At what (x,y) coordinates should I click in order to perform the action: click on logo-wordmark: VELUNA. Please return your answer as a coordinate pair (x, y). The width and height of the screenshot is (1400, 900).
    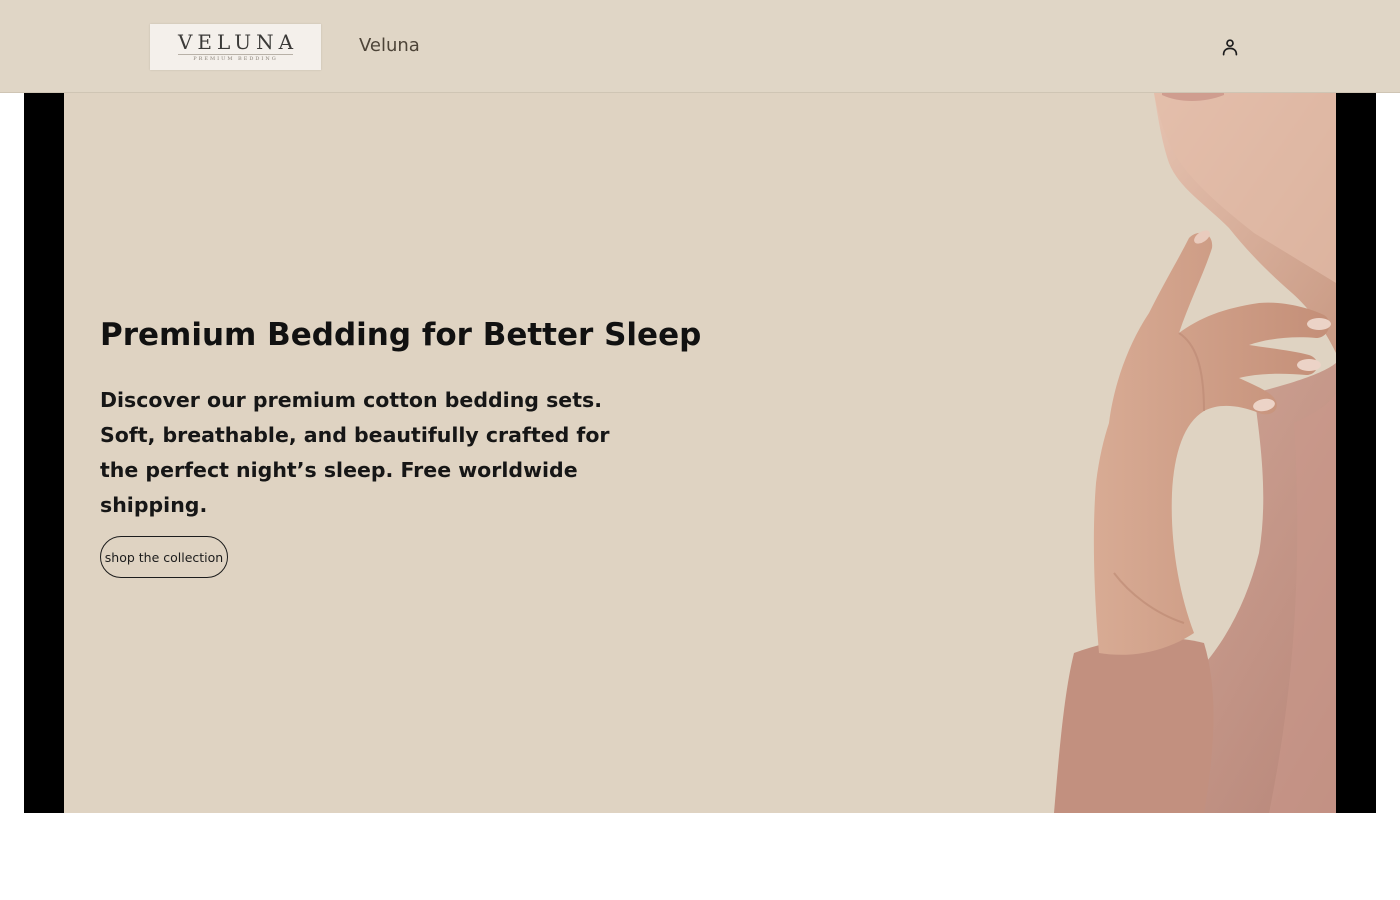
    Looking at the image, I should click on (238, 42).